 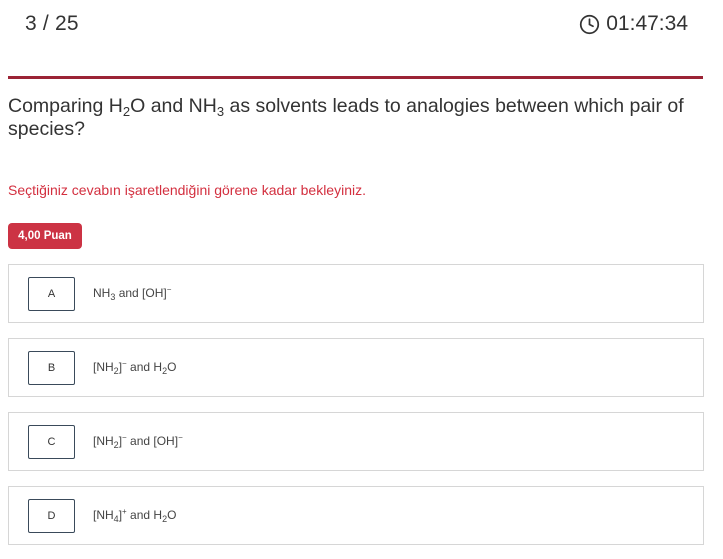 I want to click on header-divider, so click(x=355, y=77).